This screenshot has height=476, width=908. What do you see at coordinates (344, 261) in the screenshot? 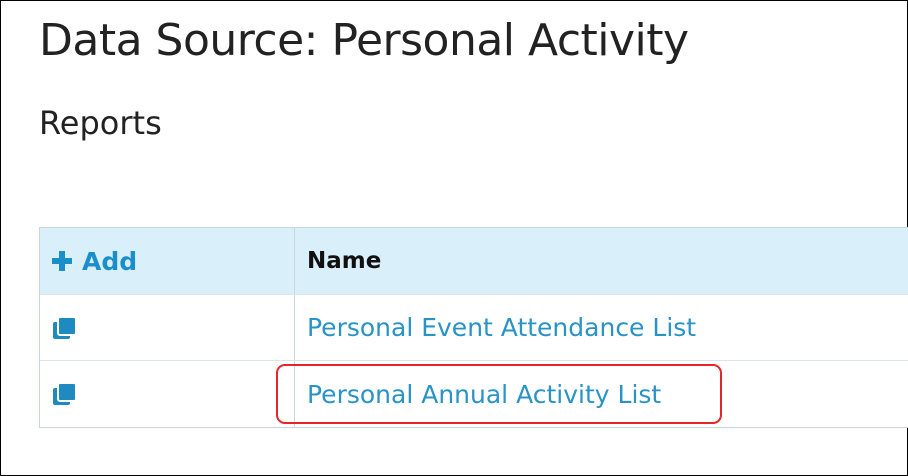
I see `name-column-header: Name` at bounding box center [344, 261].